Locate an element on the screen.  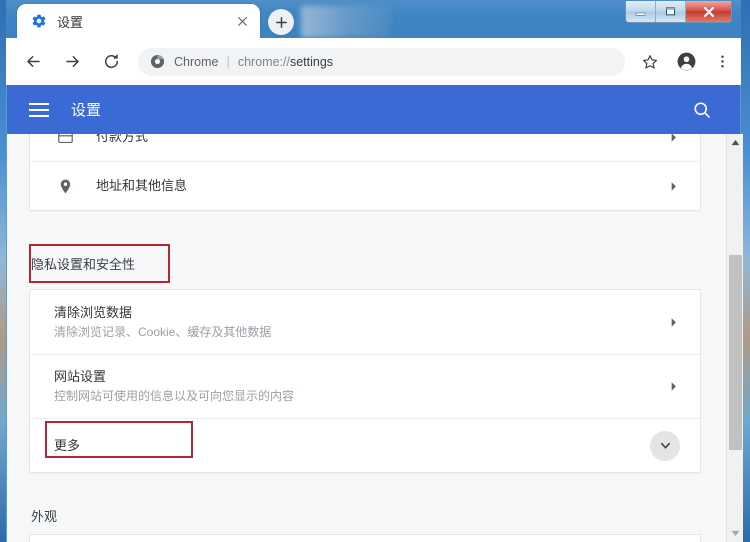
reload-icon is located at coordinates (111, 61).